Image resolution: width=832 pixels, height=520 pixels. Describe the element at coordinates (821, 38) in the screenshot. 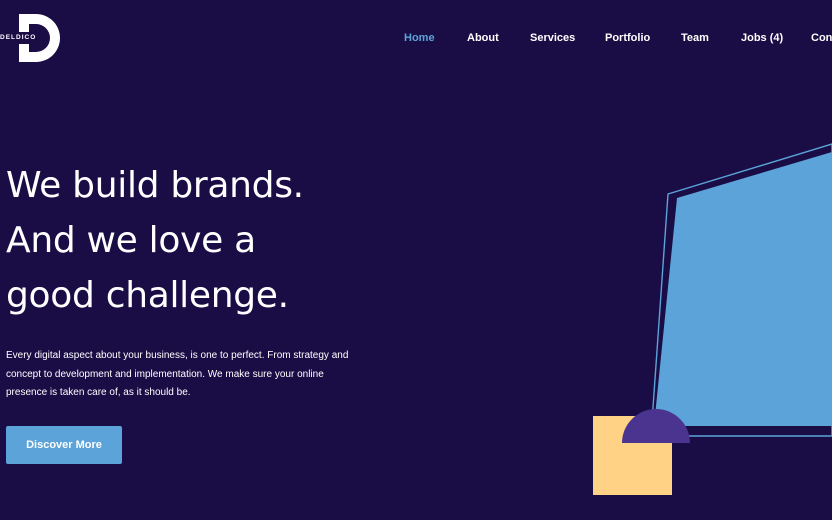

I see `nav-item-contact: Con` at that location.